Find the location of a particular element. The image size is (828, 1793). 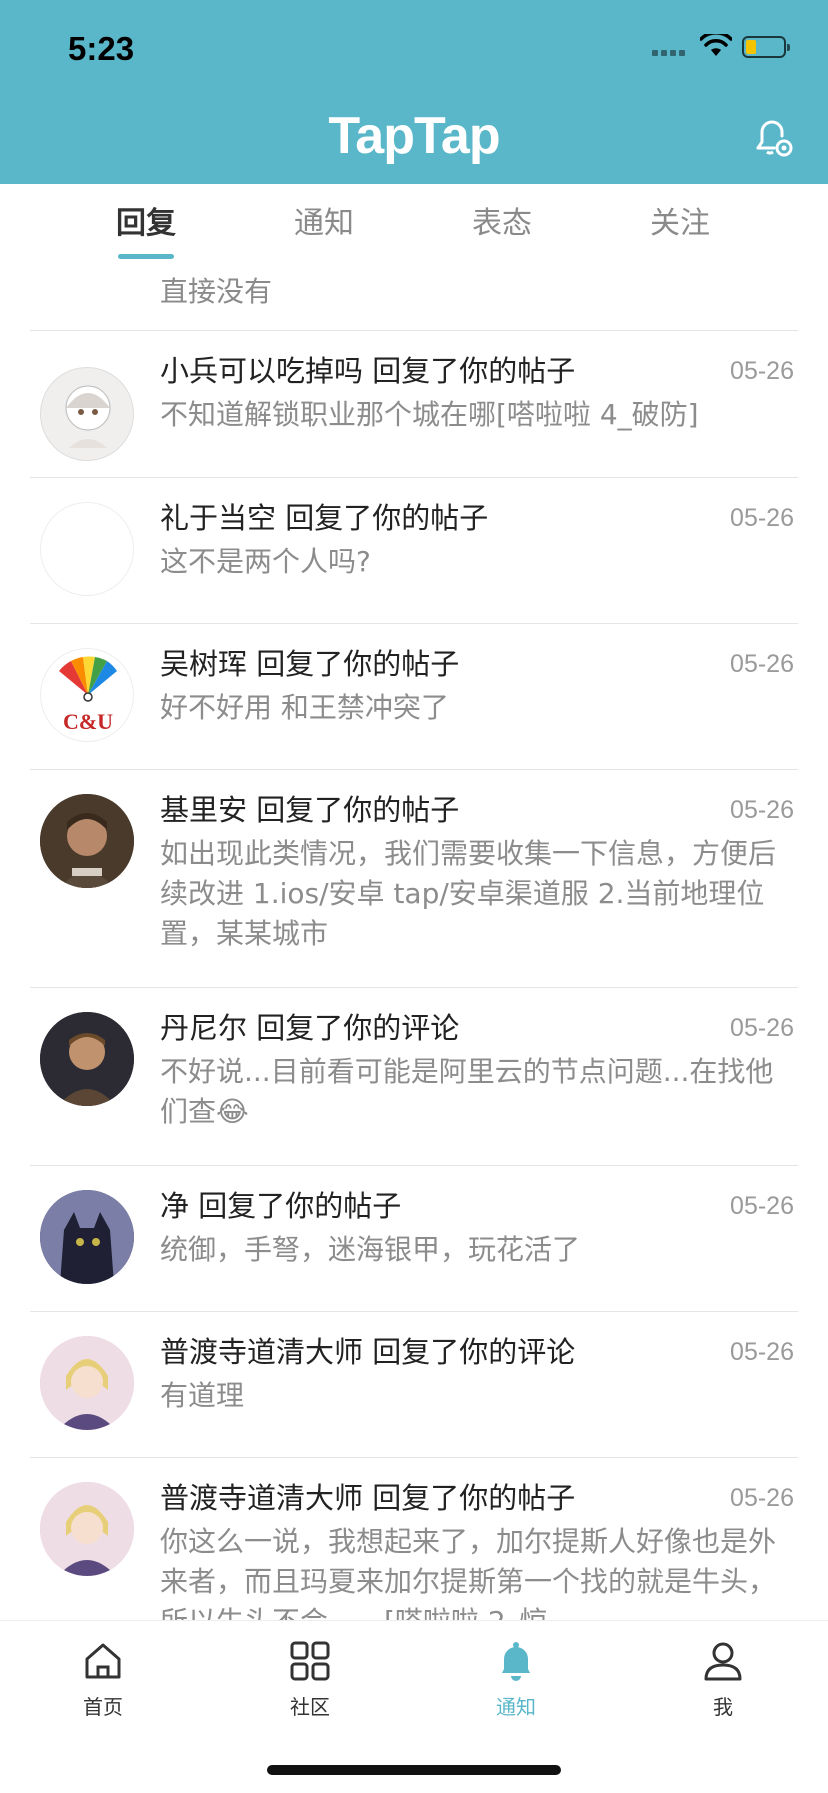

grid-icon is located at coordinates (310, 1661).